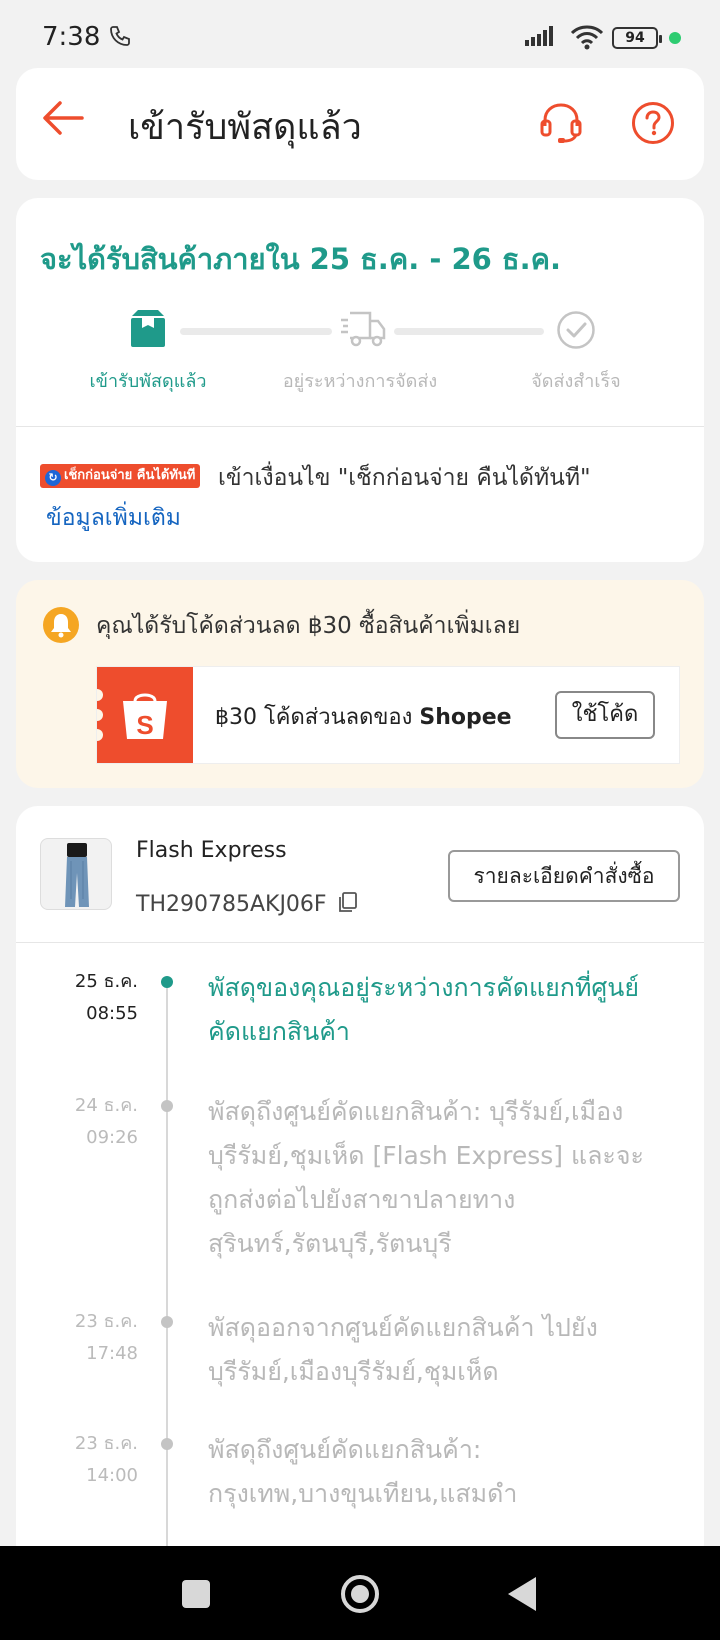 The width and height of the screenshot is (720, 1640). Describe the element at coordinates (92, 998) in the screenshot. I see `timeline-date: 25 ธ.ค. 08:55` at that location.